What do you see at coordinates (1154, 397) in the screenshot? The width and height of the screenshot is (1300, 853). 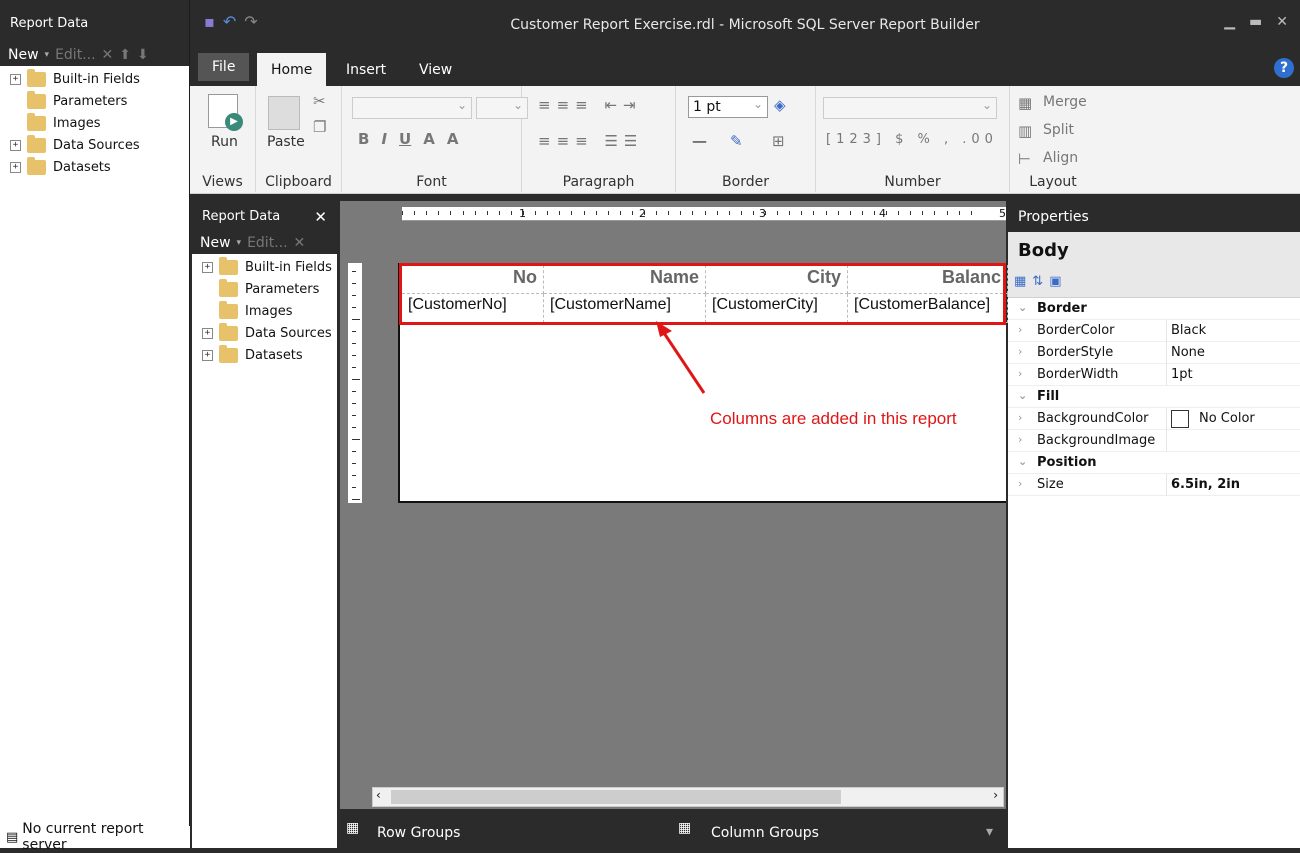 I see `property-category: ⌄ Fill` at bounding box center [1154, 397].